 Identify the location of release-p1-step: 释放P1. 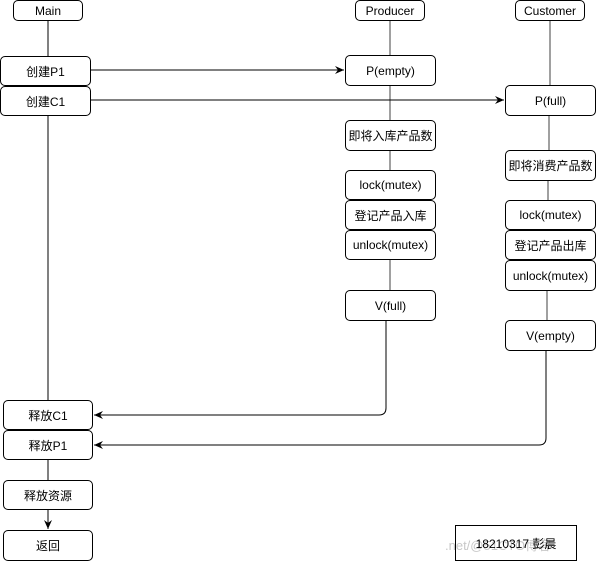
(48, 445).